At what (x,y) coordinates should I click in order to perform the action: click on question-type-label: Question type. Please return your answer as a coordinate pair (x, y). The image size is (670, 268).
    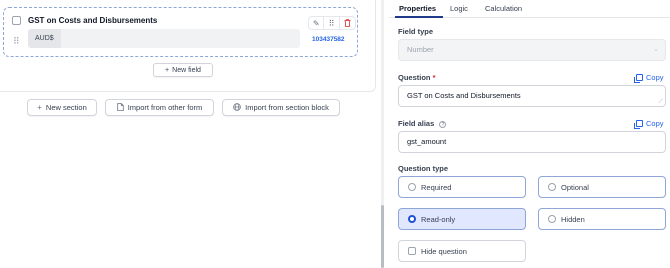
    Looking at the image, I should click on (423, 168).